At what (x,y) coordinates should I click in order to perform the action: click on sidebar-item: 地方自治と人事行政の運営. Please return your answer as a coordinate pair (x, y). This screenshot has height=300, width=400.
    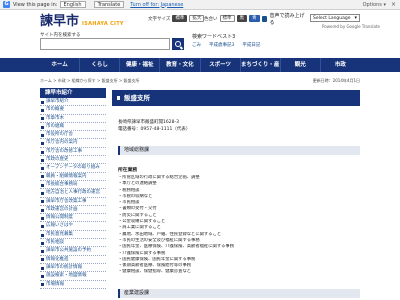
    Looking at the image, I should click on (73, 193).